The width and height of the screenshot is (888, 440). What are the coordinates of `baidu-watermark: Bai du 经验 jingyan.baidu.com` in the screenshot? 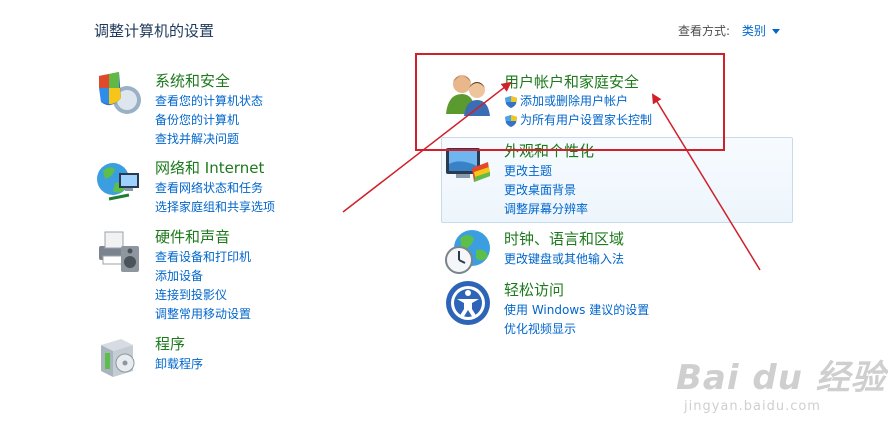 It's located at (781, 382).